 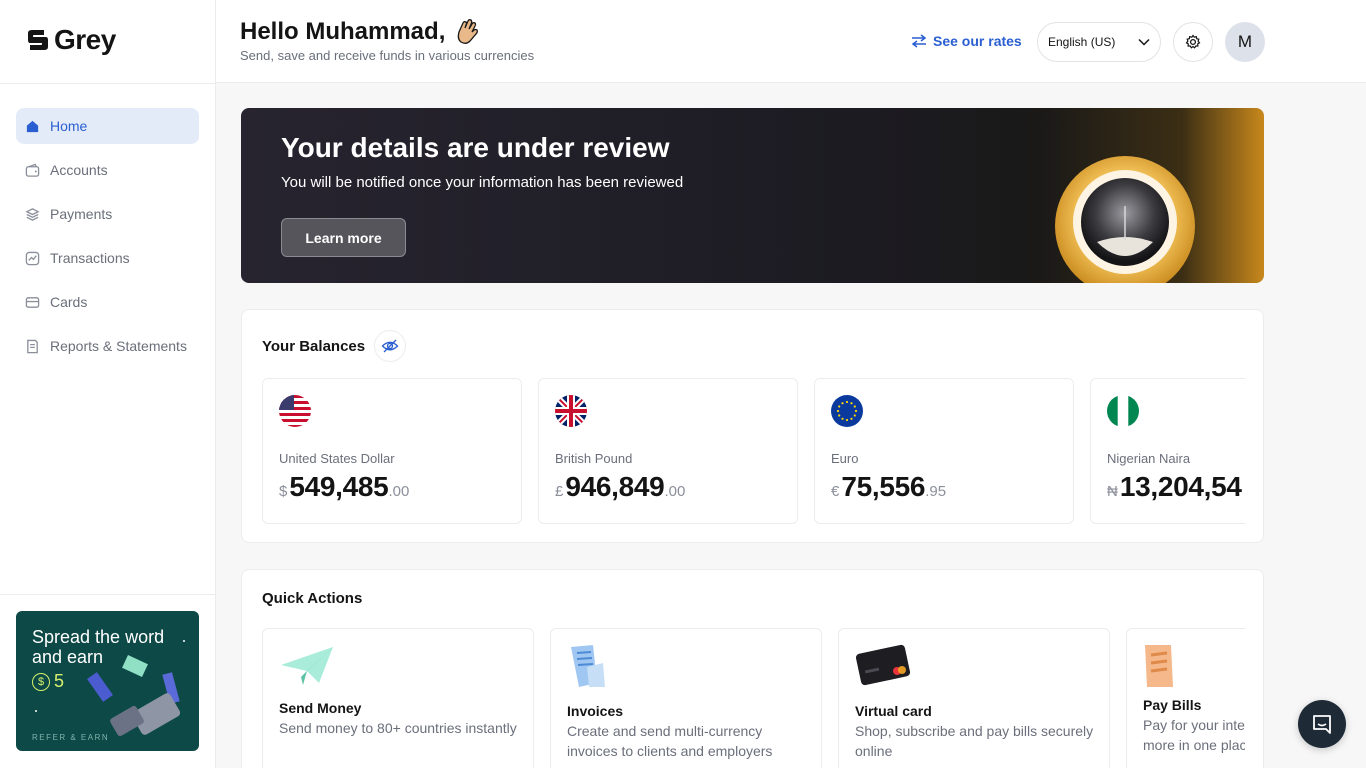 What do you see at coordinates (118, 346) in the screenshot?
I see `sidebar-item-label: Reports & Statements` at bounding box center [118, 346].